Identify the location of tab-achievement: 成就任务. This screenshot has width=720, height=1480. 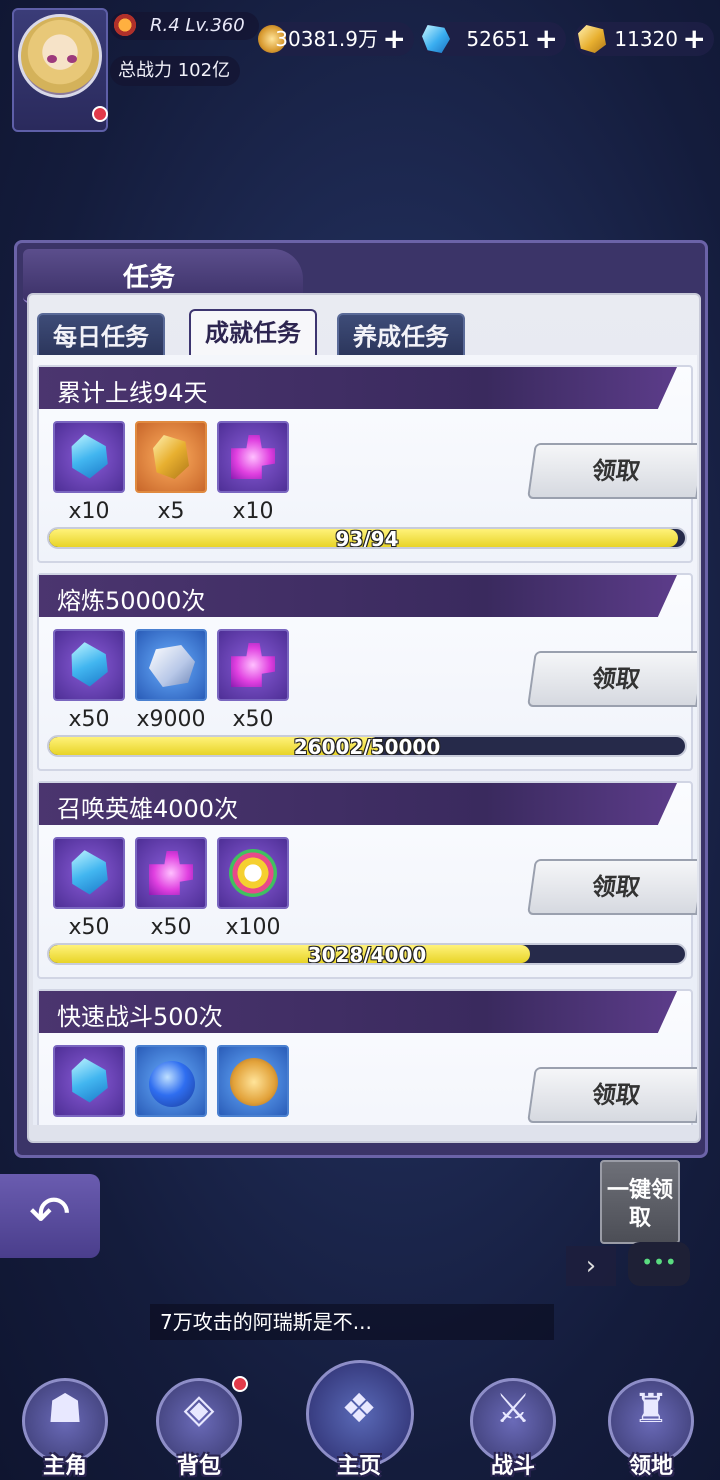
(253, 332).